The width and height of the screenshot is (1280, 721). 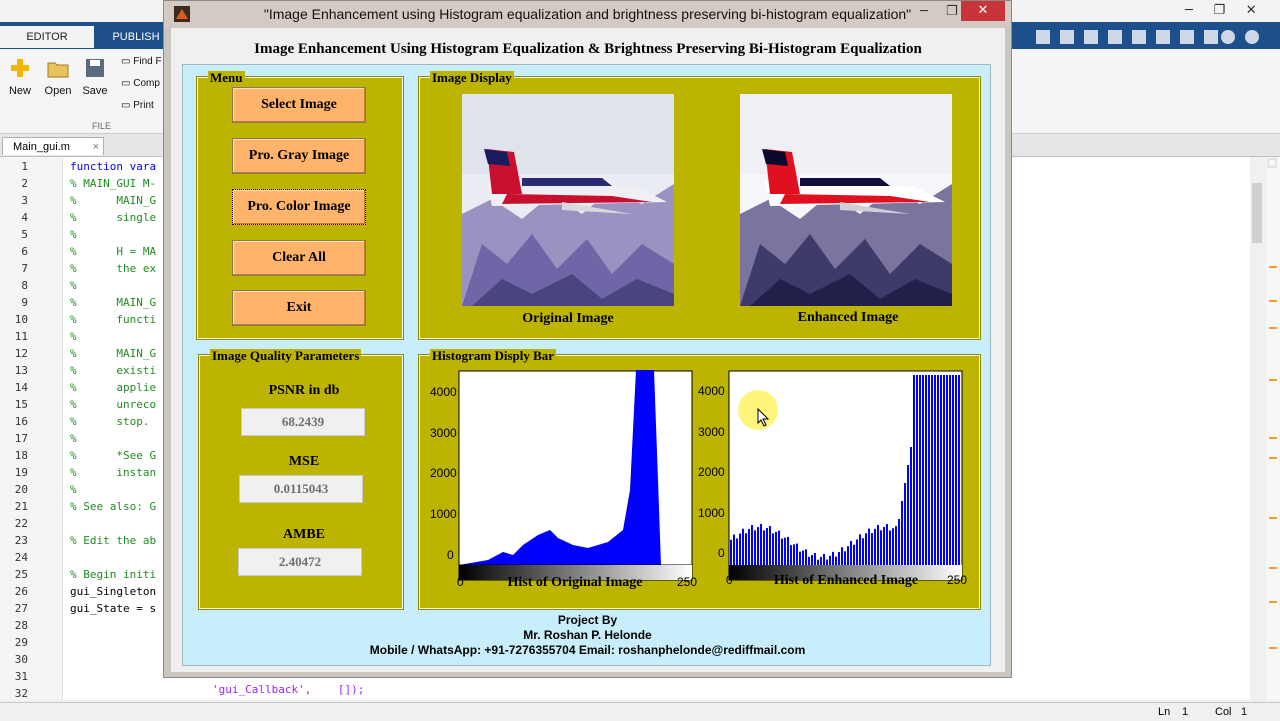 I want to click on ytick-left-4000: 4000, so click(x=443, y=392).